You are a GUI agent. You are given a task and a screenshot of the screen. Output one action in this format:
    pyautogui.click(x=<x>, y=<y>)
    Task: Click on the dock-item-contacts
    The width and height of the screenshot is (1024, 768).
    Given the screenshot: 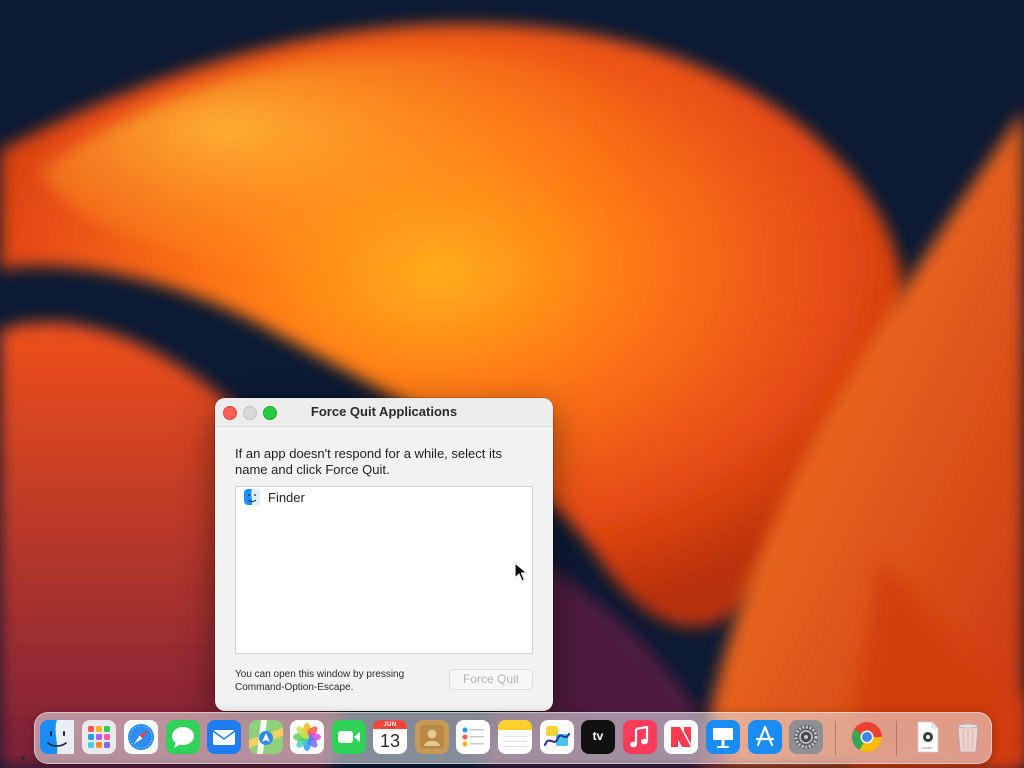 What is the action you would take?
    pyautogui.click(x=432, y=737)
    